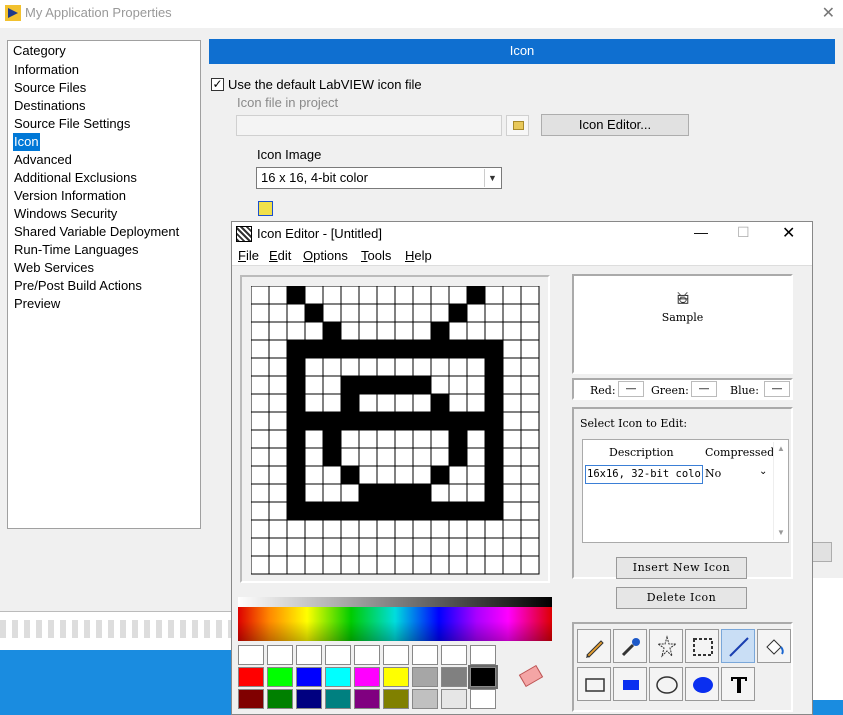 The height and width of the screenshot is (715, 843). What do you see at coordinates (702, 684) in the screenshot?
I see `filled-ellipse-tool` at bounding box center [702, 684].